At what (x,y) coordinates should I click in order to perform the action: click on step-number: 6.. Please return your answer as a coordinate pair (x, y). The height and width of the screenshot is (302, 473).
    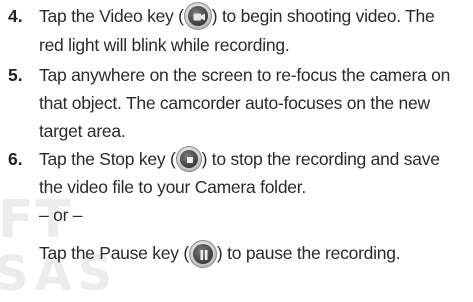
    Looking at the image, I should click on (15, 159).